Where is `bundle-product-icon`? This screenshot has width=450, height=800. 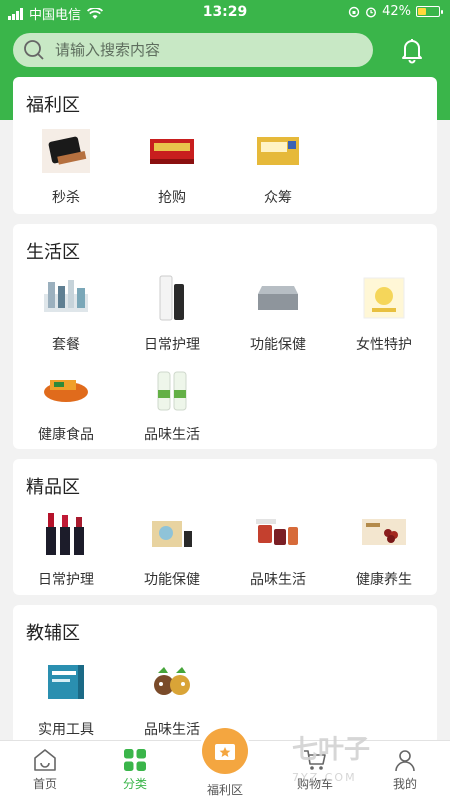
bundle-product-icon is located at coordinates (66, 296).